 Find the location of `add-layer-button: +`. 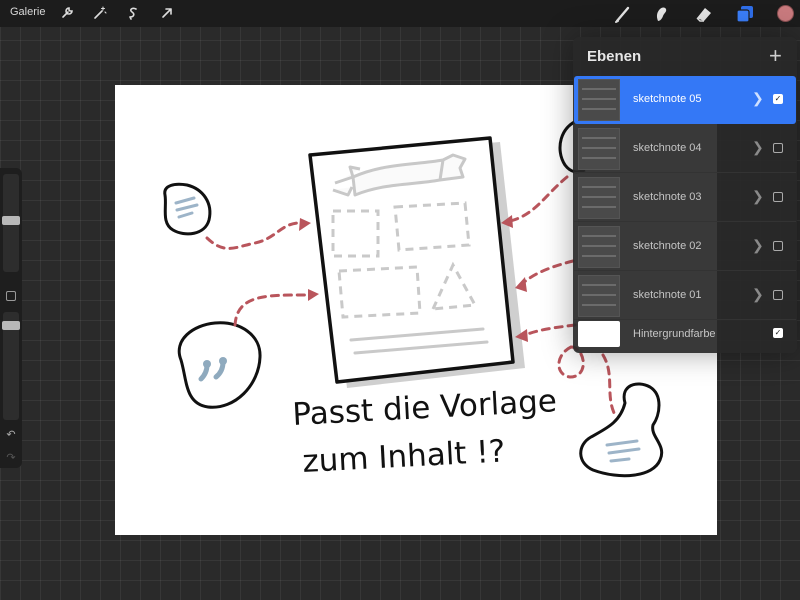

add-layer-button: + is located at coordinates (775, 56).